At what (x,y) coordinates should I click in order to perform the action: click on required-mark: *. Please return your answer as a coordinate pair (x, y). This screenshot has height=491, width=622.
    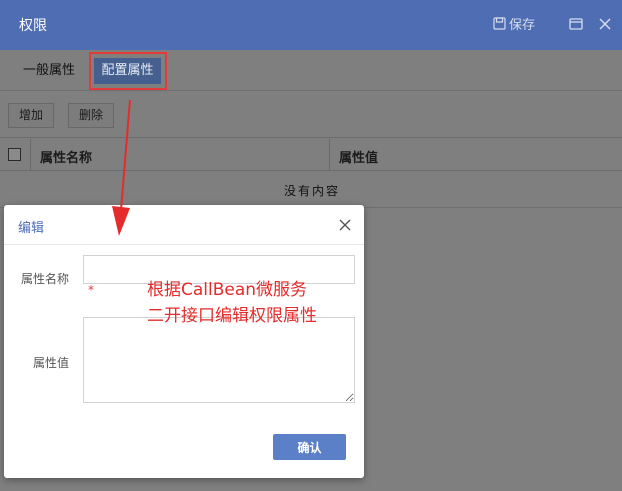
    Looking at the image, I should click on (91, 290).